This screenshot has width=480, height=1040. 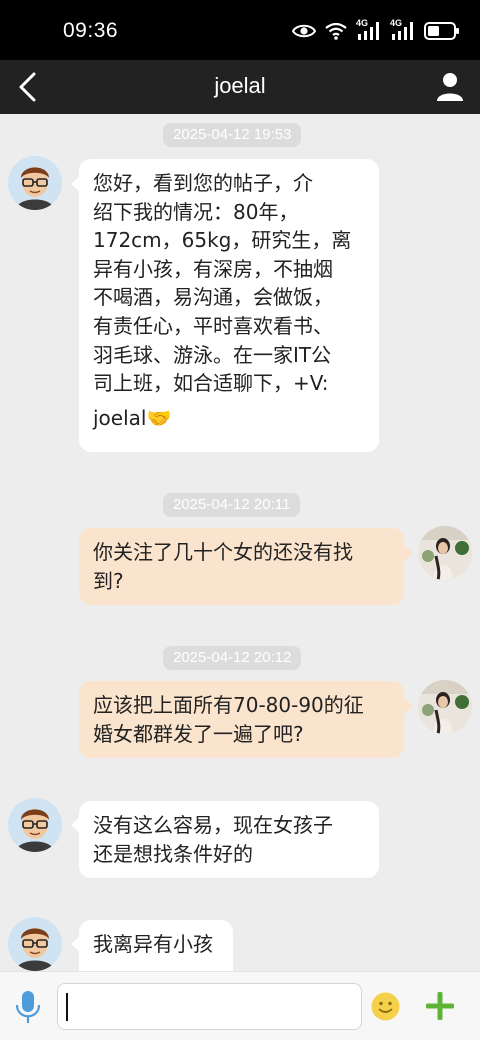 I want to click on cellular-signal-2: 4G, so click(x=403, y=30).